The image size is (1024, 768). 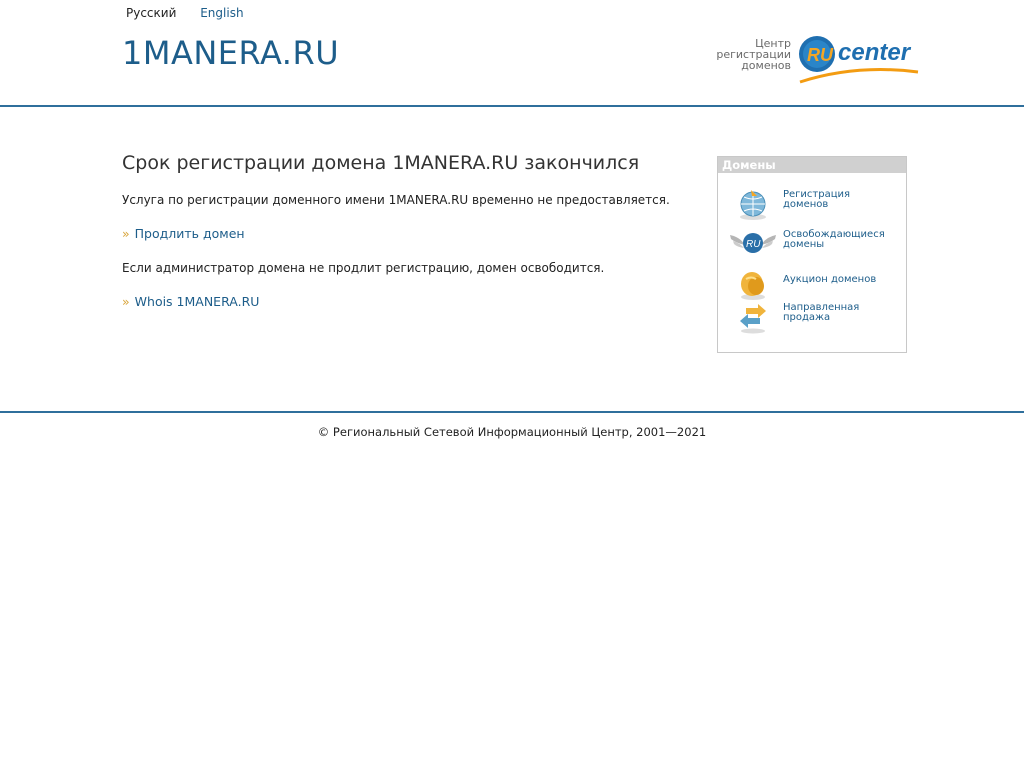 I want to click on header-divider, so click(x=512, y=106).